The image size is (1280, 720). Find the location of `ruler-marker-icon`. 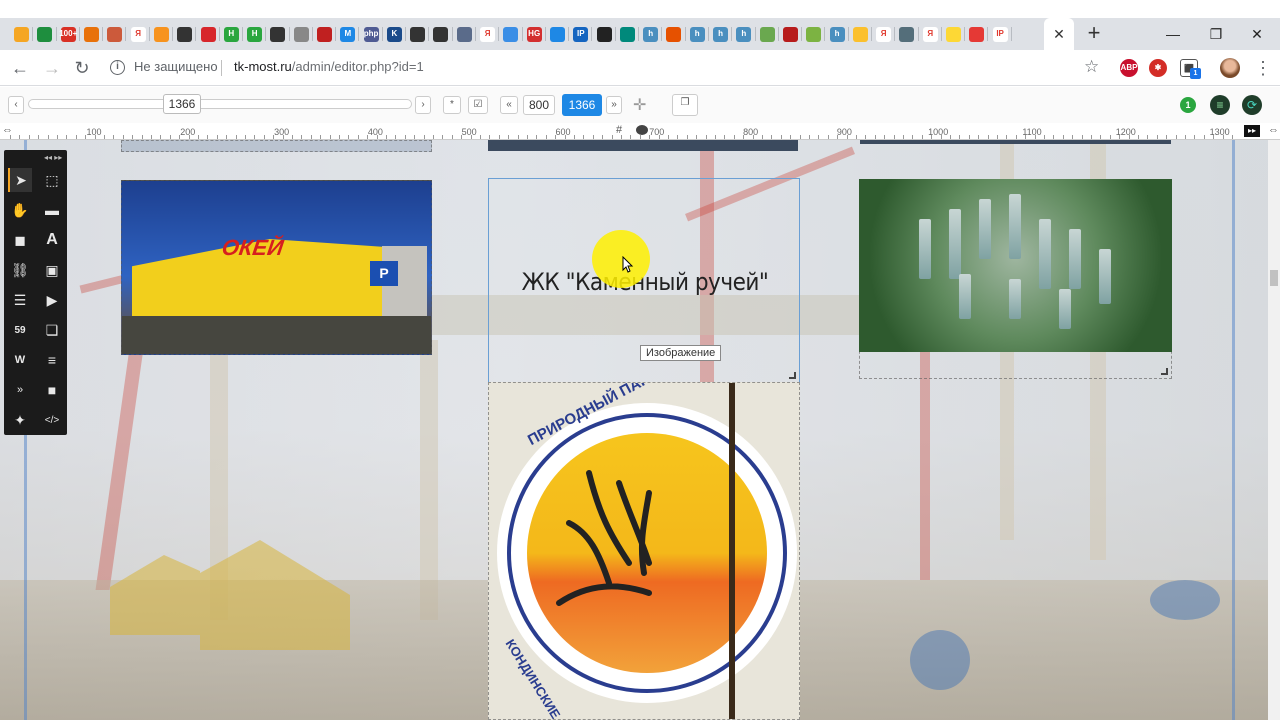

ruler-marker-icon is located at coordinates (642, 130).